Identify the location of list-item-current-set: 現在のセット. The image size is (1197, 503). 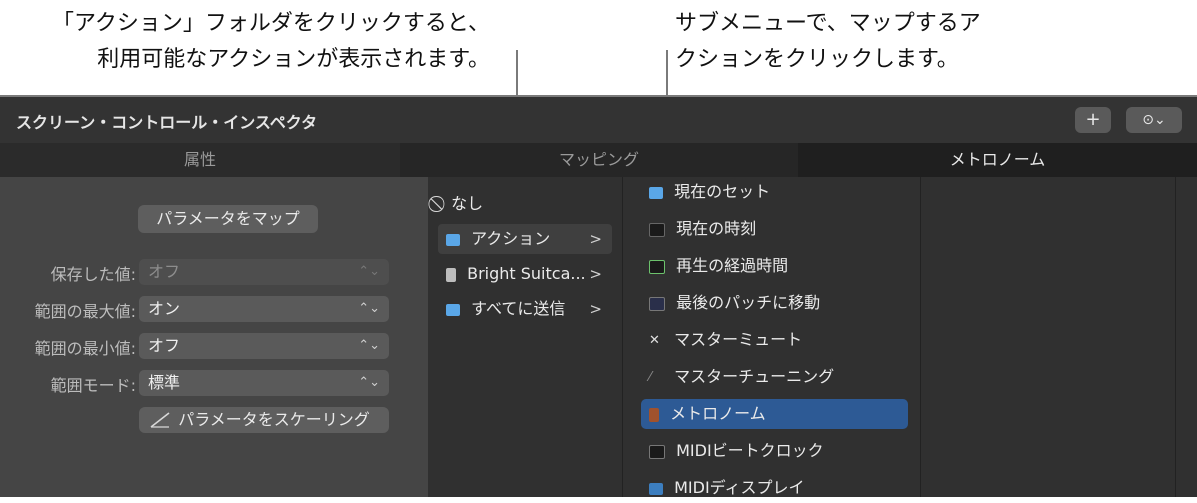
(709, 192).